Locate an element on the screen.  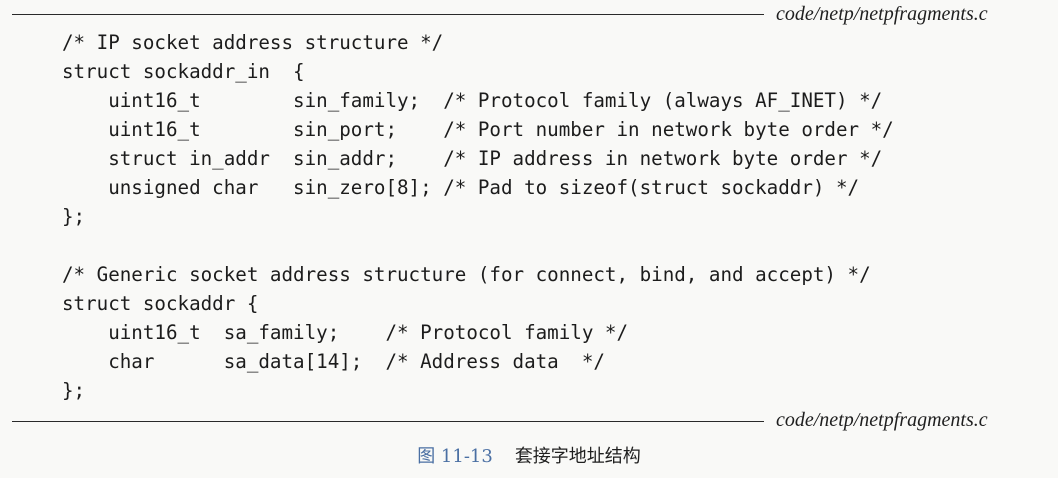
file-path-label-top: code/netp/netpfragments.c is located at coordinates (882, 14).